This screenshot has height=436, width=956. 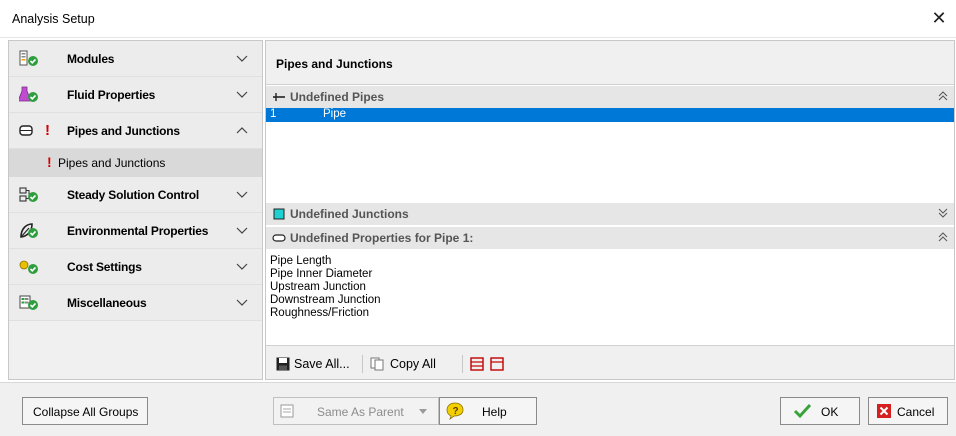 What do you see at coordinates (111, 95) in the screenshot?
I see `sidebar-item-label: Fluid Properties` at bounding box center [111, 95].